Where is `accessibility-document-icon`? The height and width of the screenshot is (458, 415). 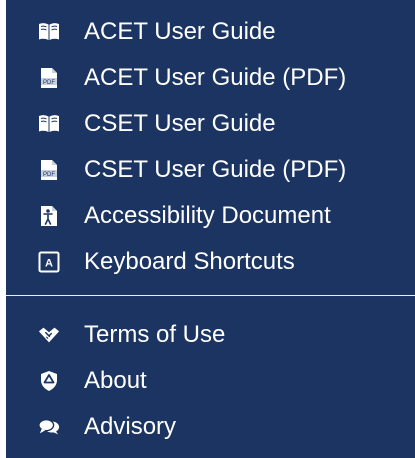 accessibility-document-icon is located at coordinates (49, 216).